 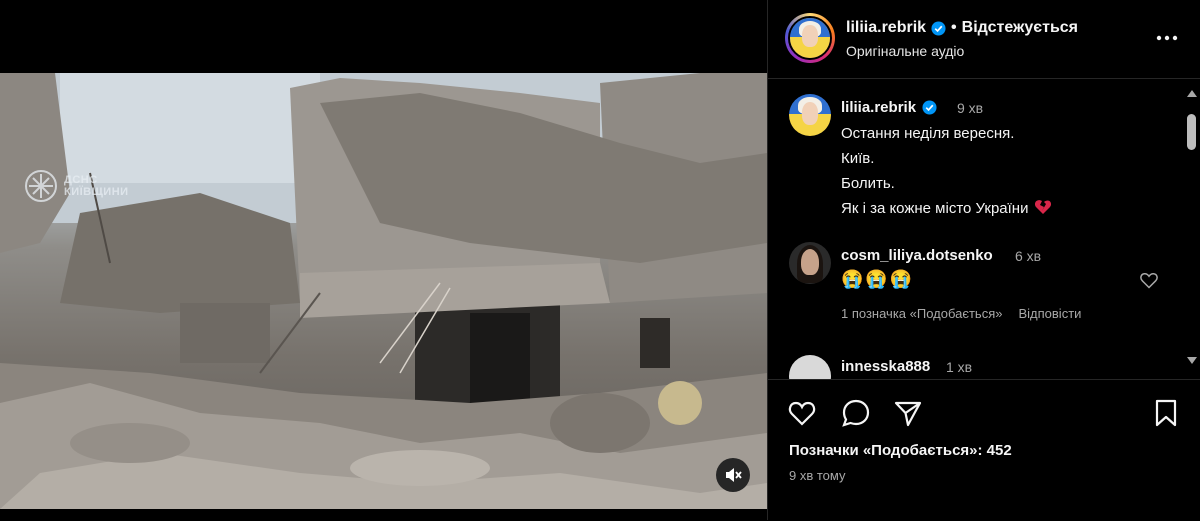 I want to click on caption-line: Болить., so click(x=868, y=183).